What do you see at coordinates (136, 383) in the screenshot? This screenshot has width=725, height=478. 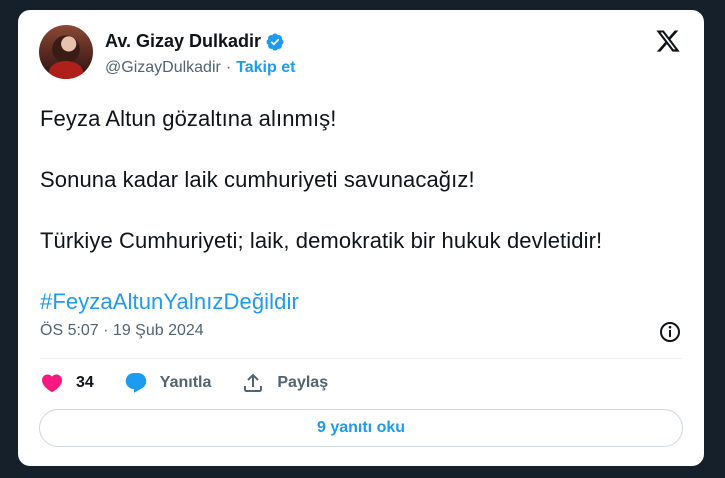 I see `reply-icon` at bounding box center [136, 383].